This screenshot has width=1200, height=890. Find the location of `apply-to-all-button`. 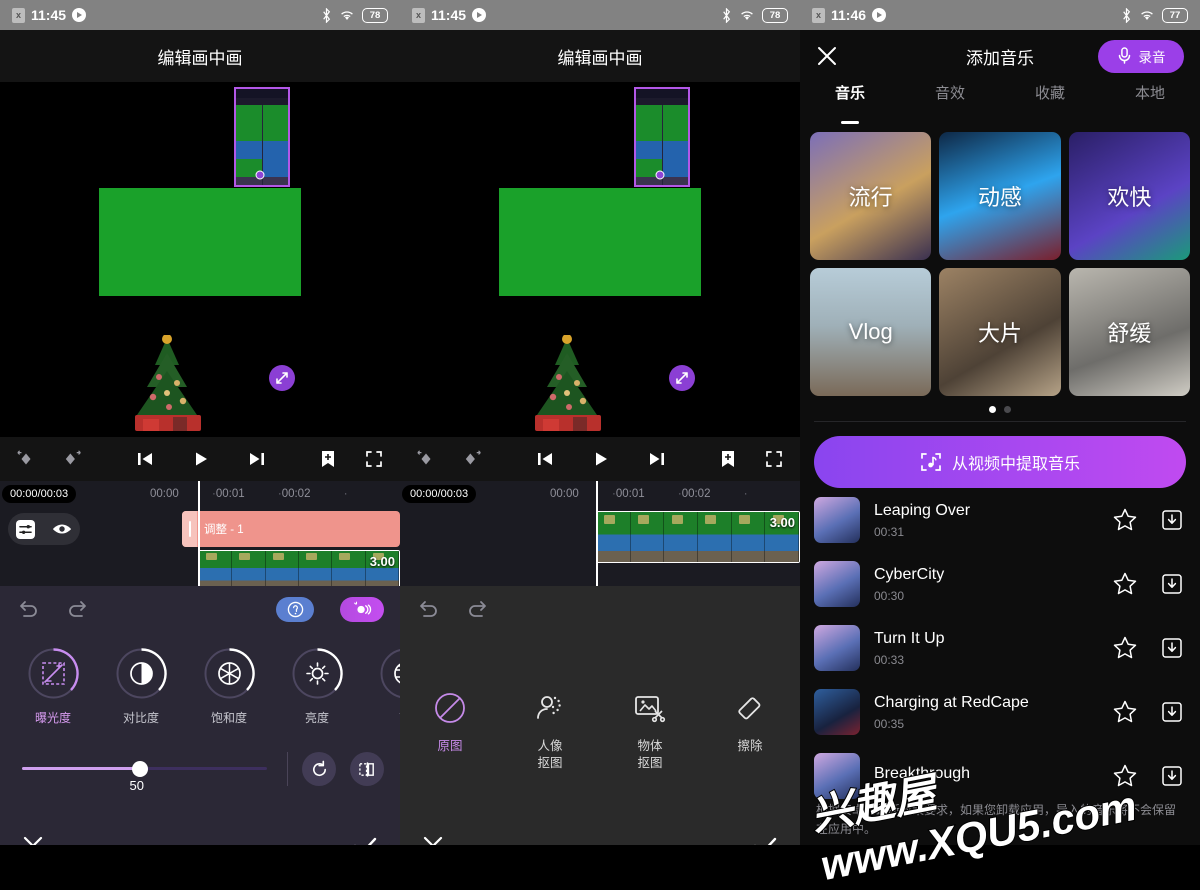

apply-to-all-button is located at coordinates (367, 769).